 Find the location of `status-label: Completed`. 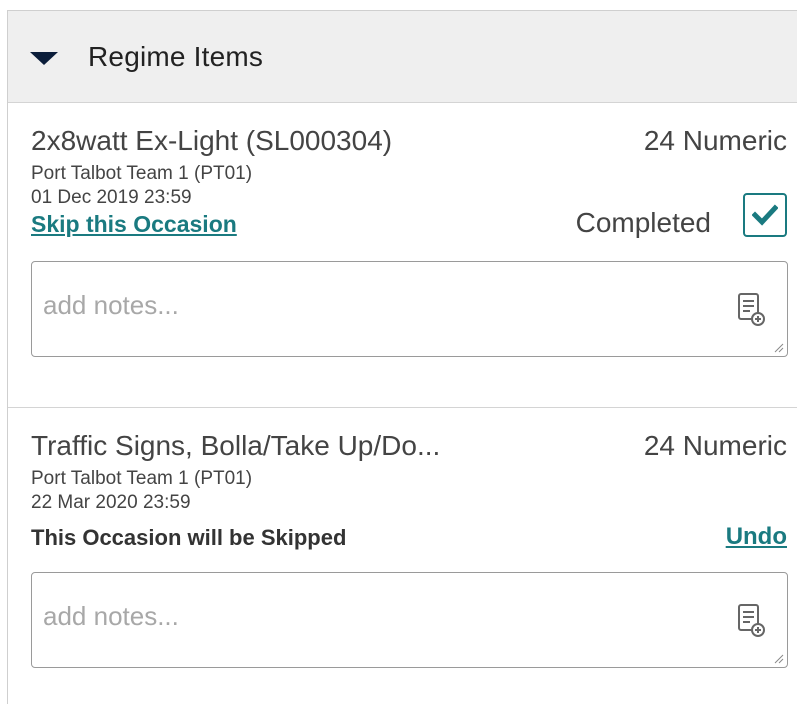

status-label: Completed is located at coordinates (643, 222).